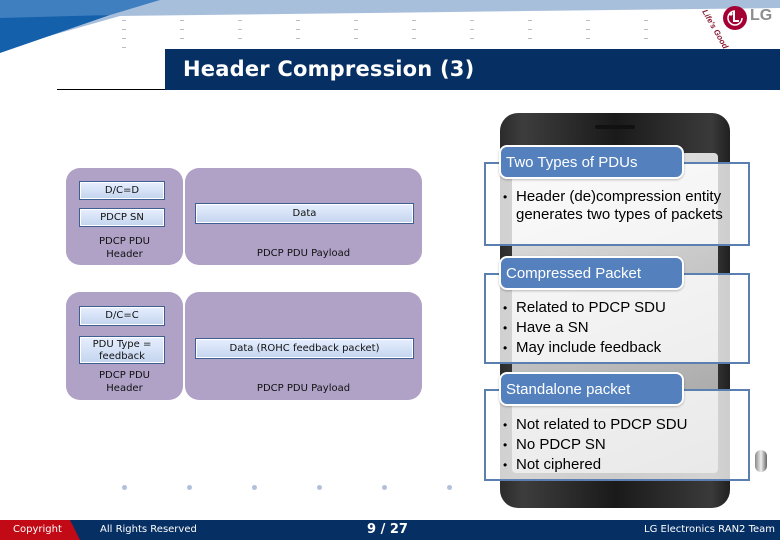 Image resolution: width=780 pixels, height=540 pixels. Describe the element at coordinates (591, 273) in the screenshot. I see `callout-compressed-heading: Compressed Packet` at that location.